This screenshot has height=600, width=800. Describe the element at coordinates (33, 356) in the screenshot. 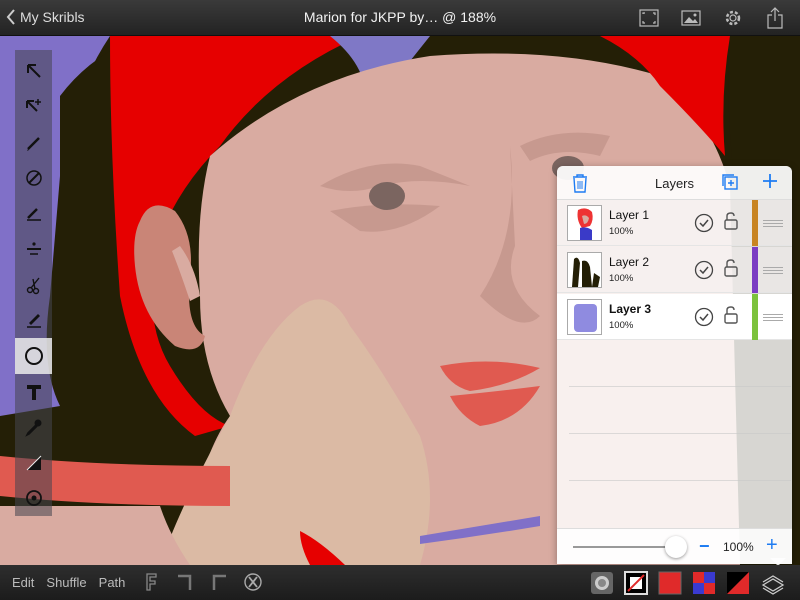

I see `ellipse-icon` at that location.